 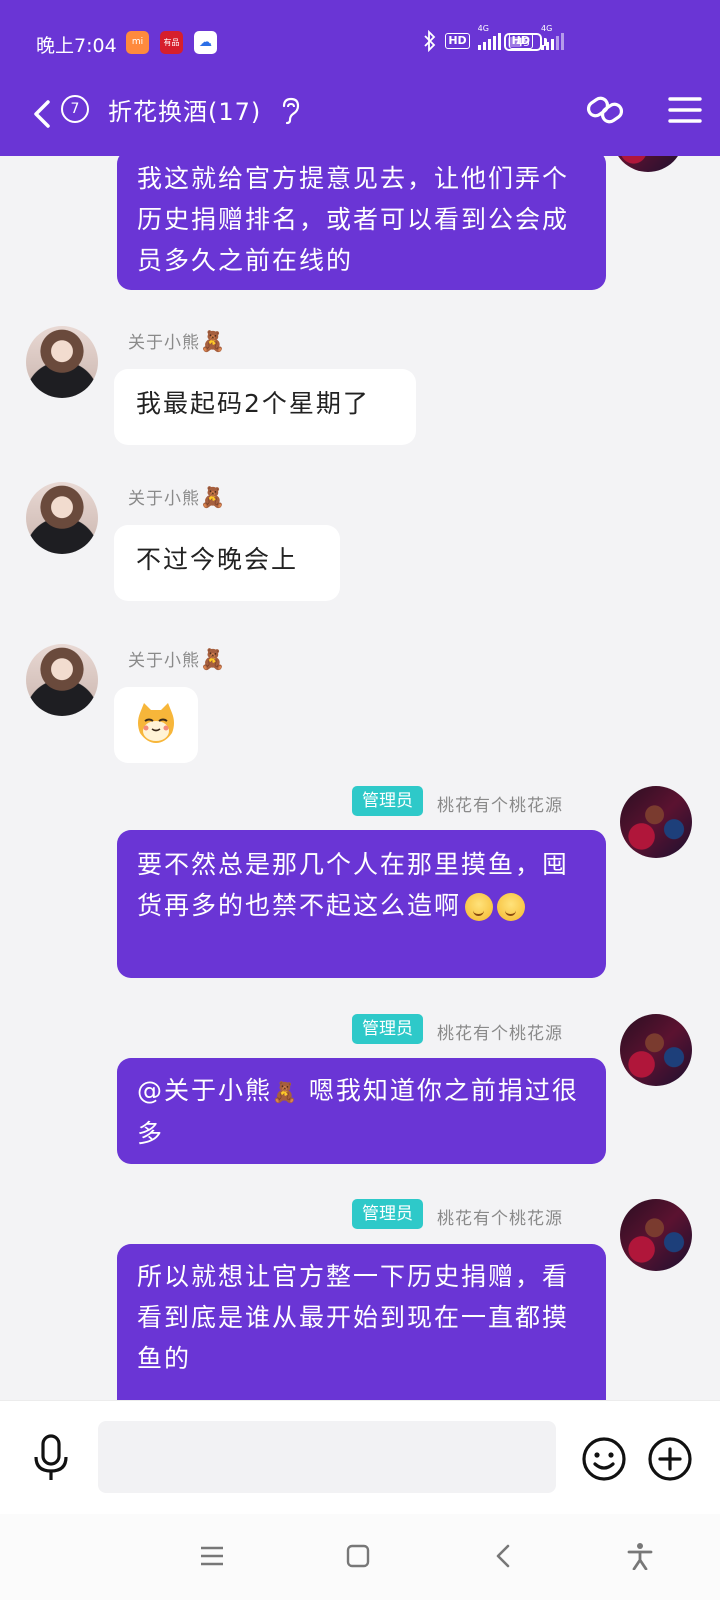 I want to click on home-icon, so click(x=358, y=1556).